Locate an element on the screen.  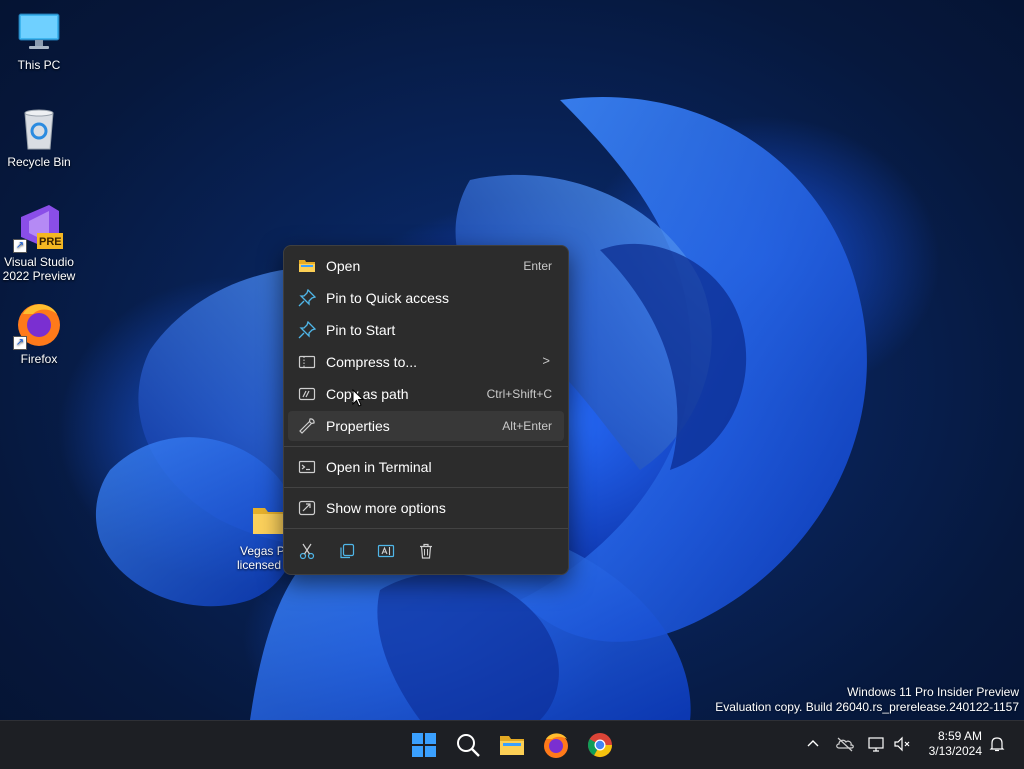
file-explorer-icon is located at coordinates (512, 745).